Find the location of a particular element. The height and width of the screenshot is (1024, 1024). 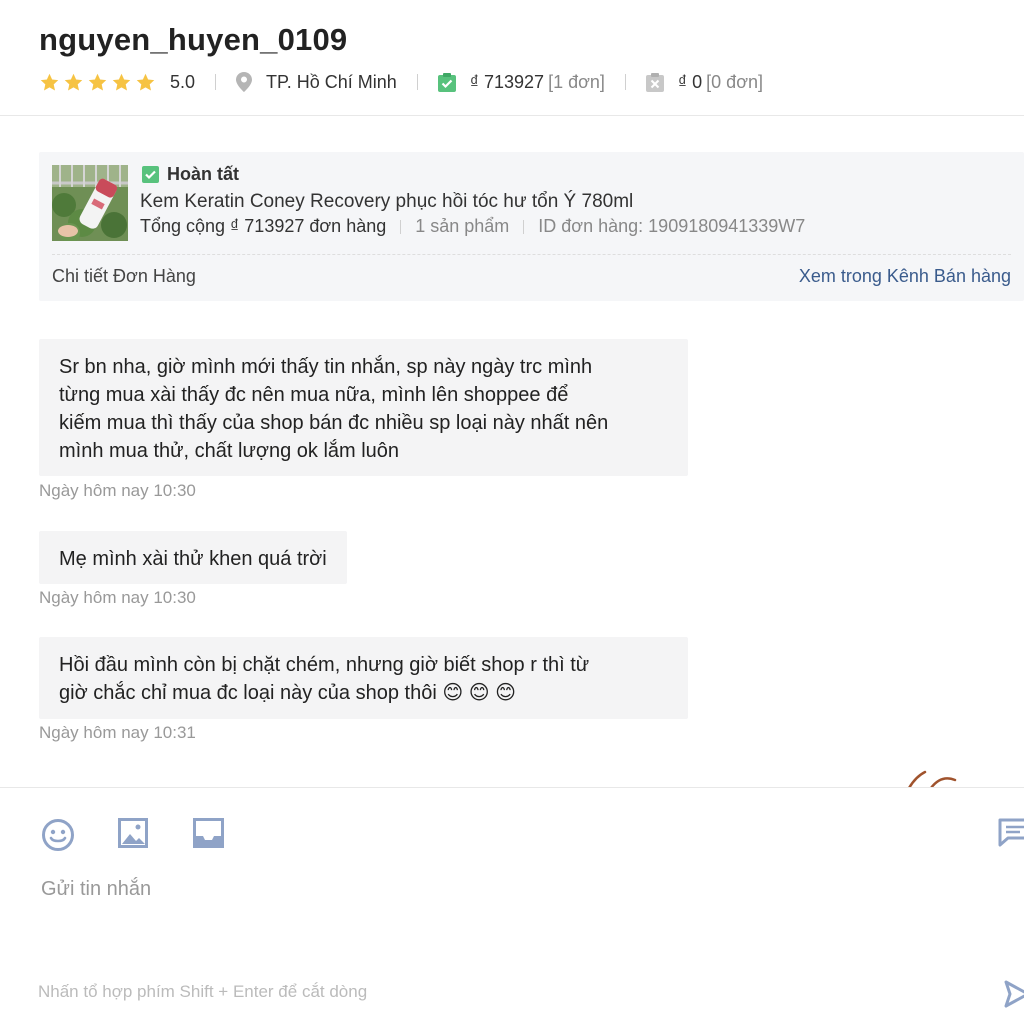

order-quantity: 1 sản phẩm is located at coordinates (462, 226).